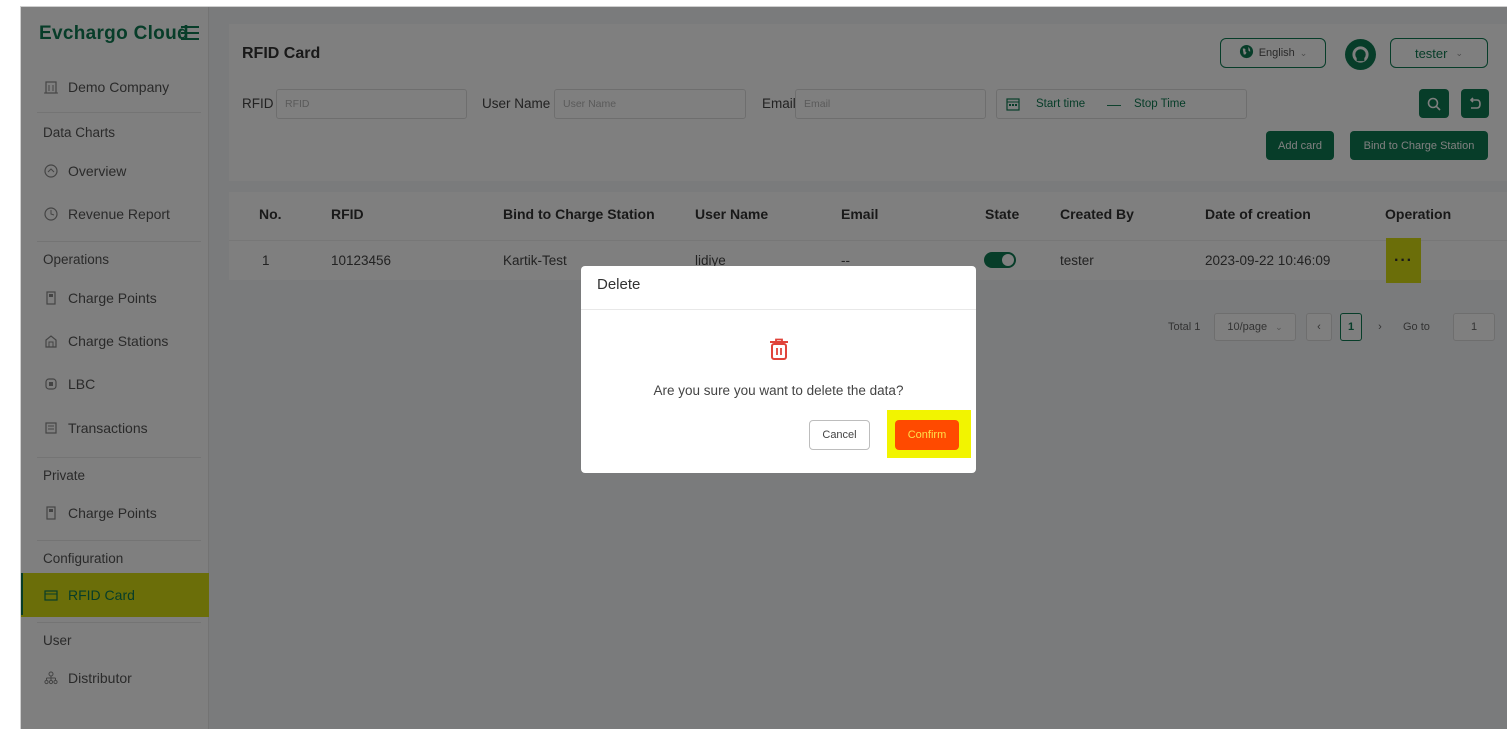  I want to click on cancel-button: Cancel, so click(839, 435).